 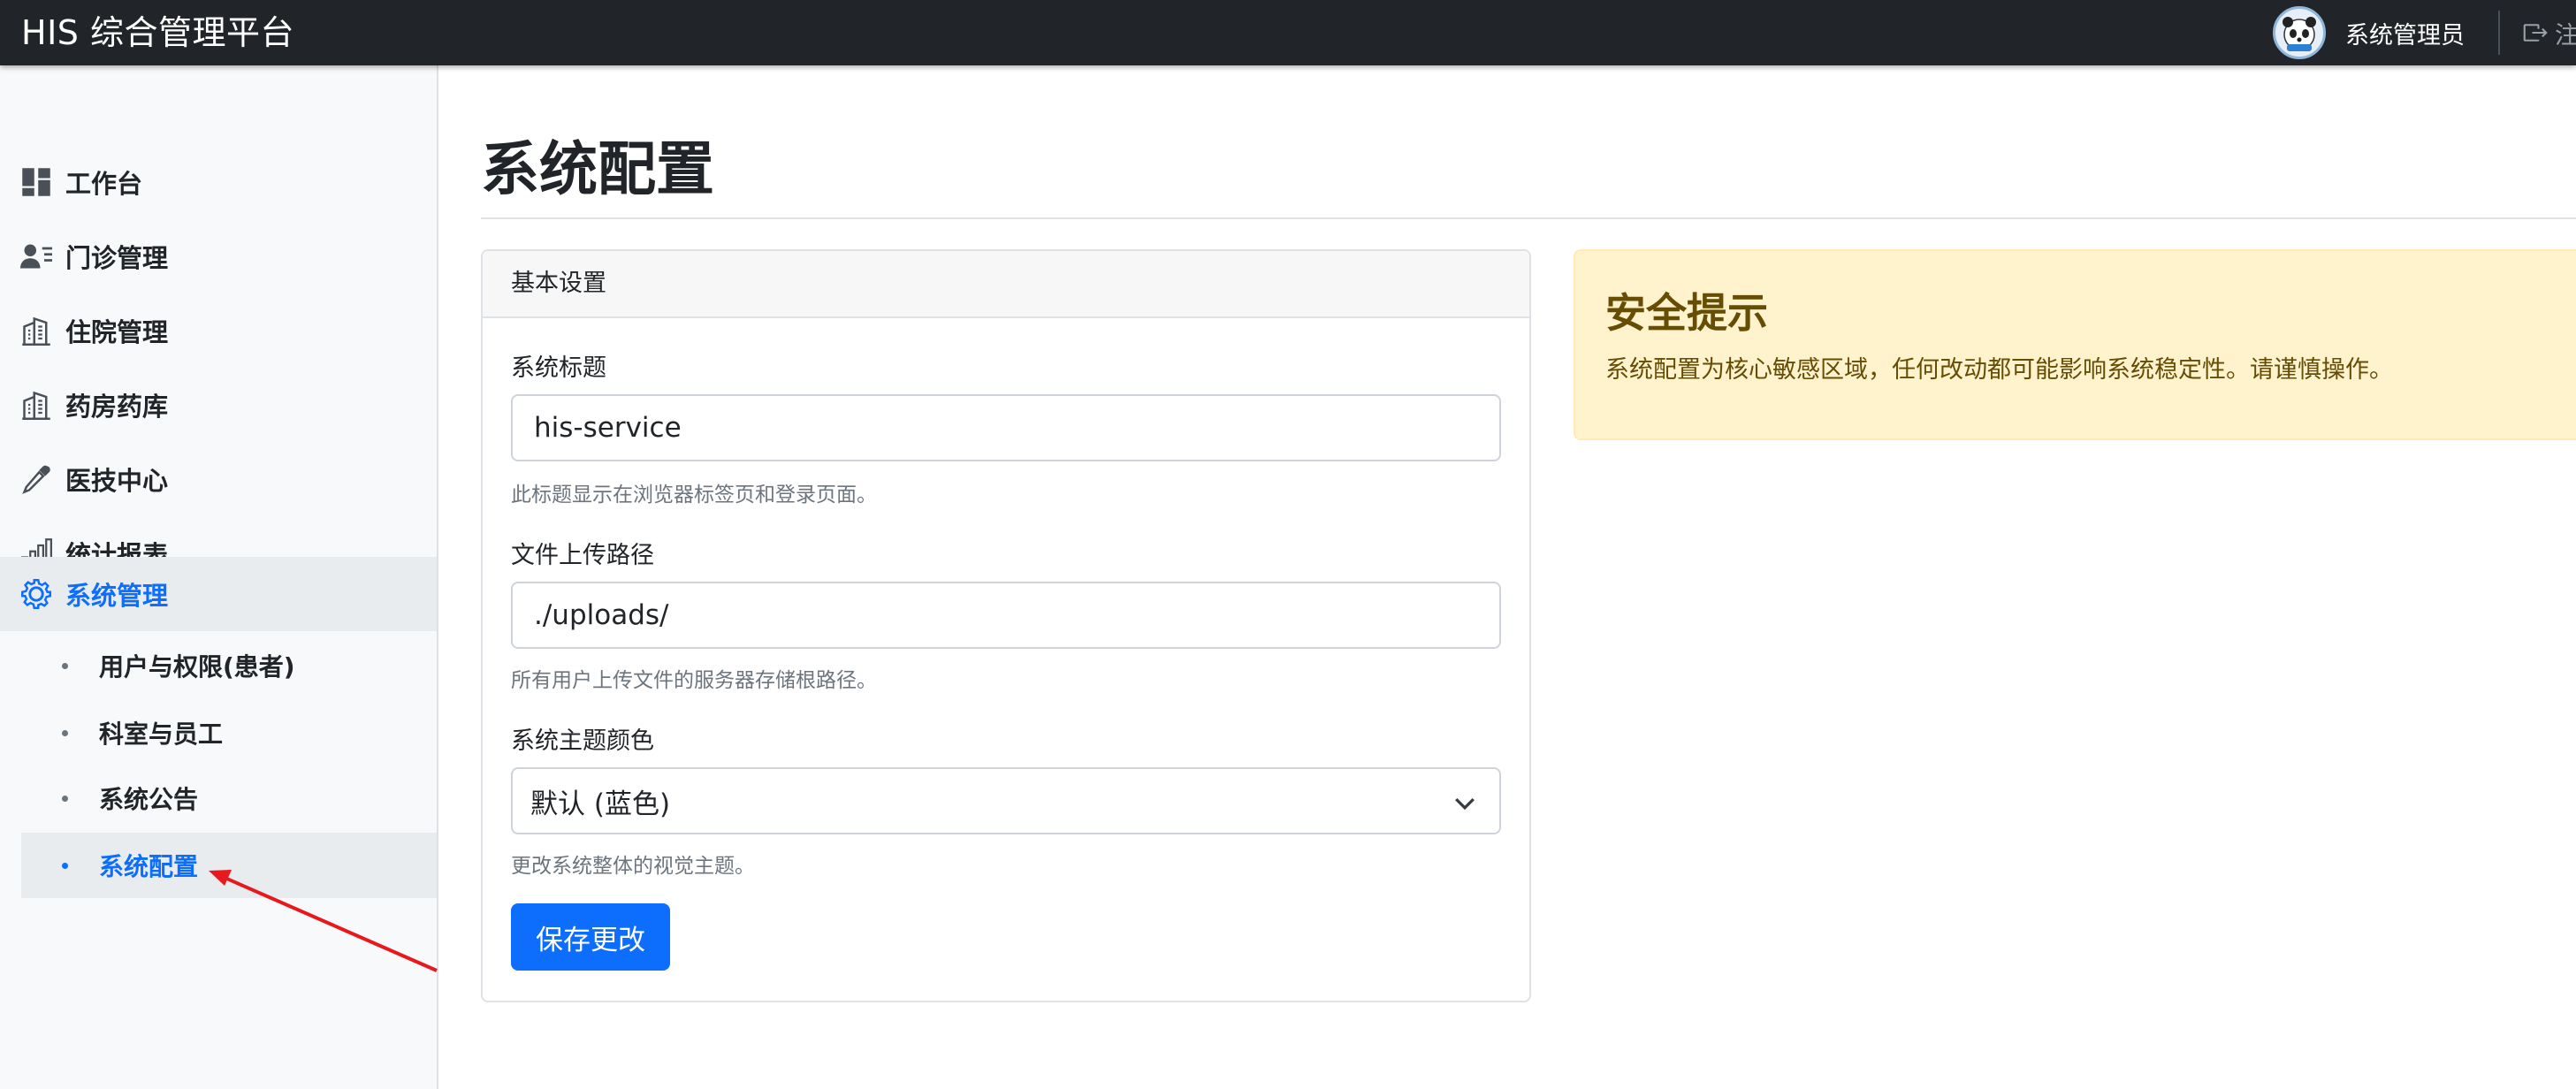 I want to click on chevron-down-icon, so click(x=1465, y=804).